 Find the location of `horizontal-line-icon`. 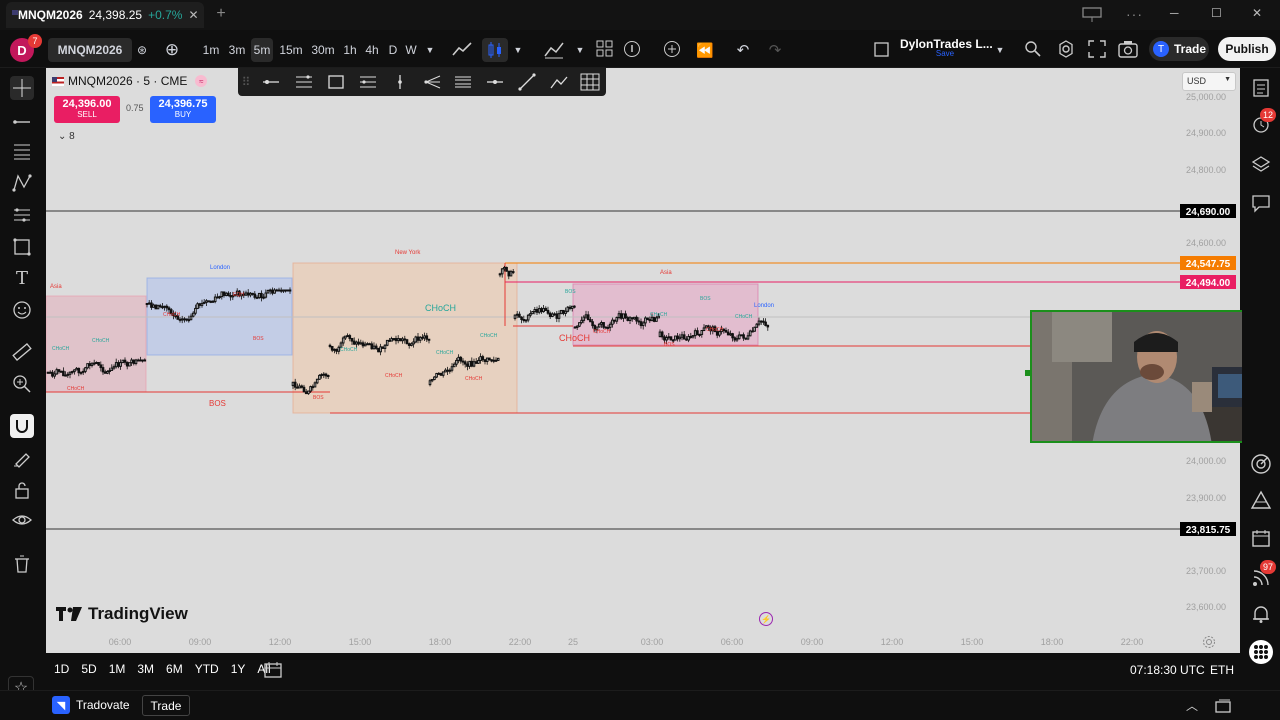

horizontal-line-icon is located at coordinates (495, 82).